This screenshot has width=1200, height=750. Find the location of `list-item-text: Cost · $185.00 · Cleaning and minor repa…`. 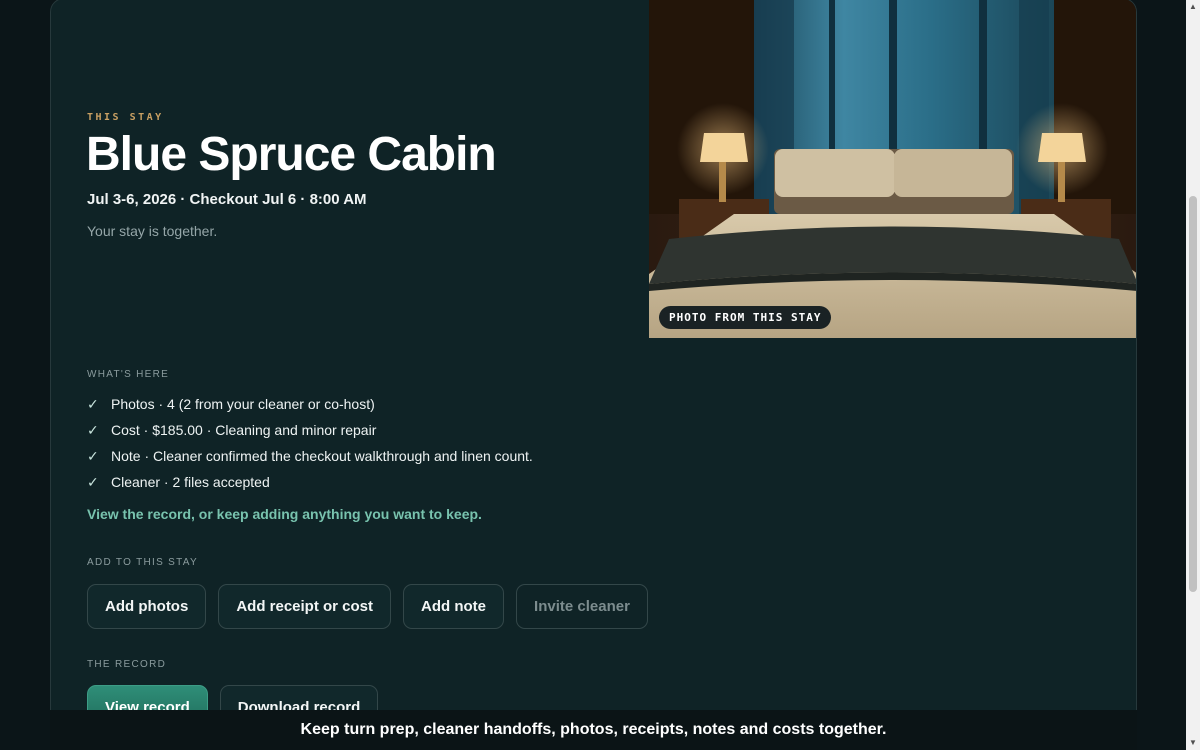

list-item-text: Cost · $185.00 · Cleaning and minor repa… is located at coordinates (244, 430).